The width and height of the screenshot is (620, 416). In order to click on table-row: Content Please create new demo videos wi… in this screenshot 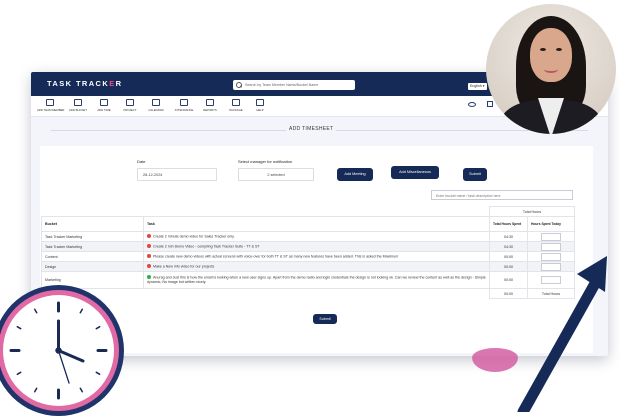, I will do `click(308, 256)`.